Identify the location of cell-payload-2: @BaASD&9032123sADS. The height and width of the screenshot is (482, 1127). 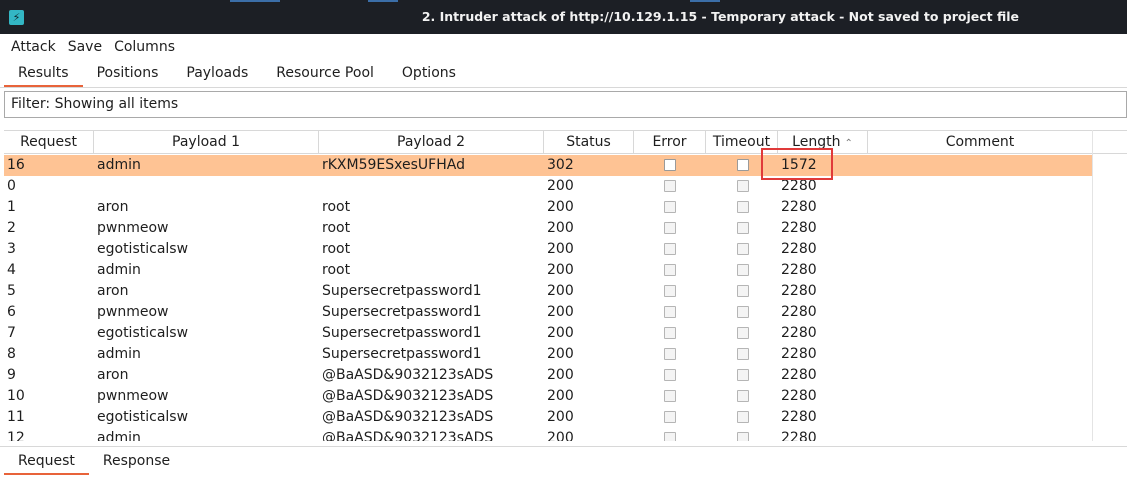
(408, 396).